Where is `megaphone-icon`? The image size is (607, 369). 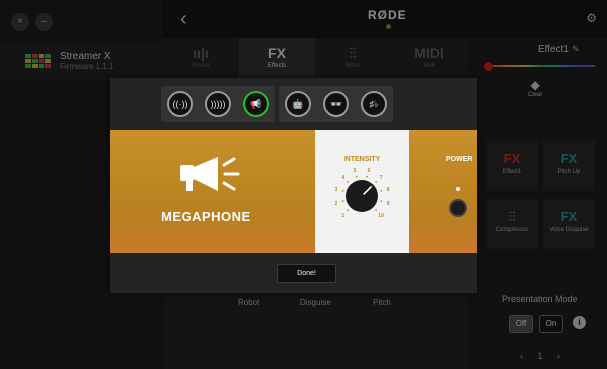 megaphone-icon is located at coordinates (210, 174).